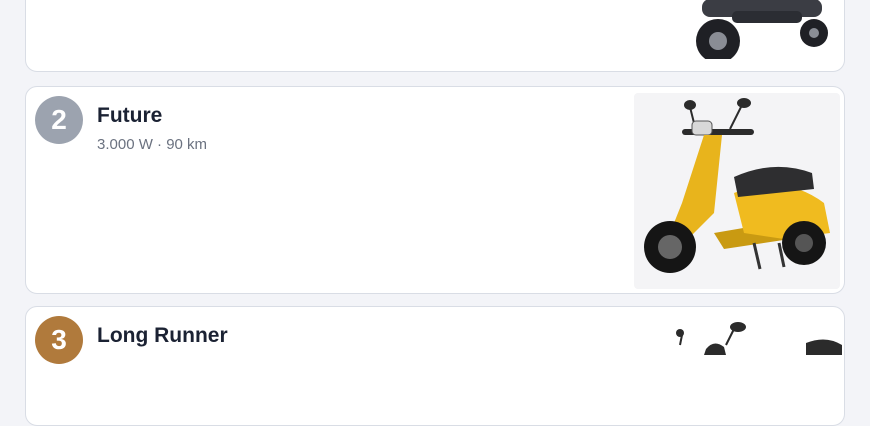 The width and height of the screenshot is (870, 426). What do you see at coordinates (152, 144) in the screenshot?
I see `item-specs: 3.000 W · 90 km` at bounding box center [152, 144].